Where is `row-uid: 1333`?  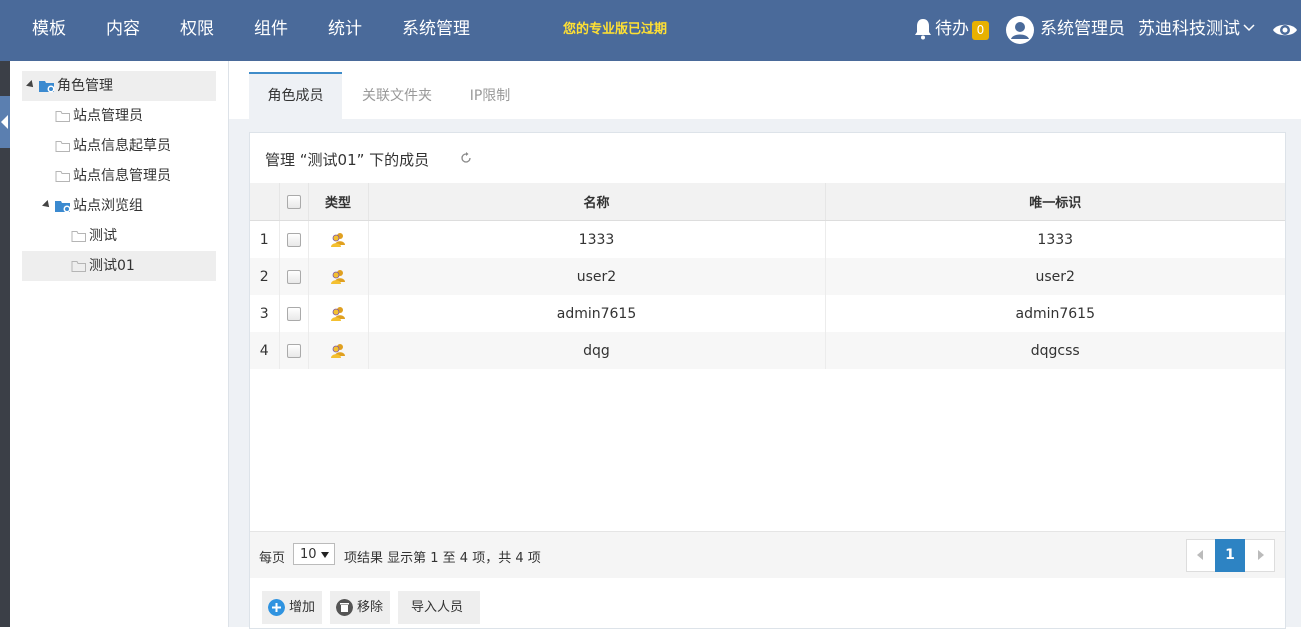
row-uid: 1333 is located at coordinates (1055, 239).